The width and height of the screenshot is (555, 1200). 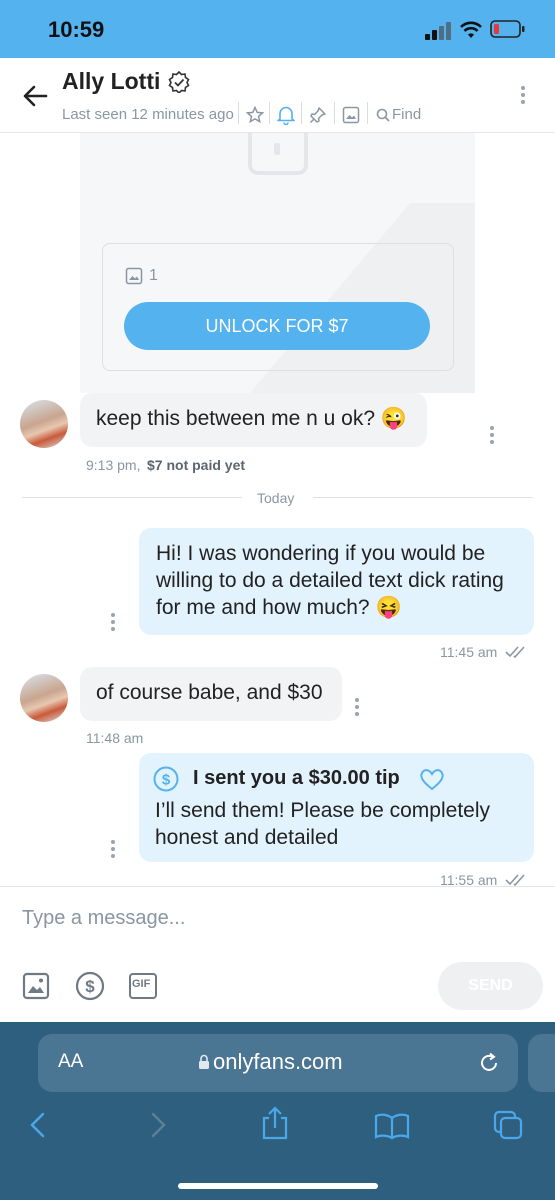 I want to click on battery-icon, so click(x=507, y=29).